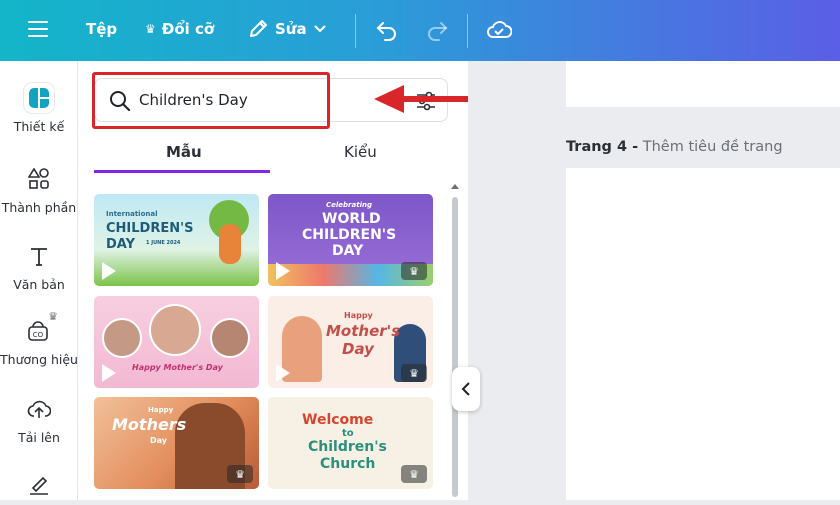 The width and height of the screenshot is (840, 505). What do you see at coordinates (39, 284) in the screenshot?
I see `rail-item-label: Văn bản` at bounding box center [39, 284].